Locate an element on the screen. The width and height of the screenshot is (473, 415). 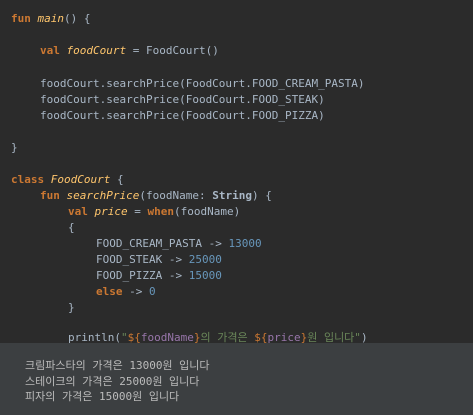
code-text: (foodName) is located at coordinates (207, 211).